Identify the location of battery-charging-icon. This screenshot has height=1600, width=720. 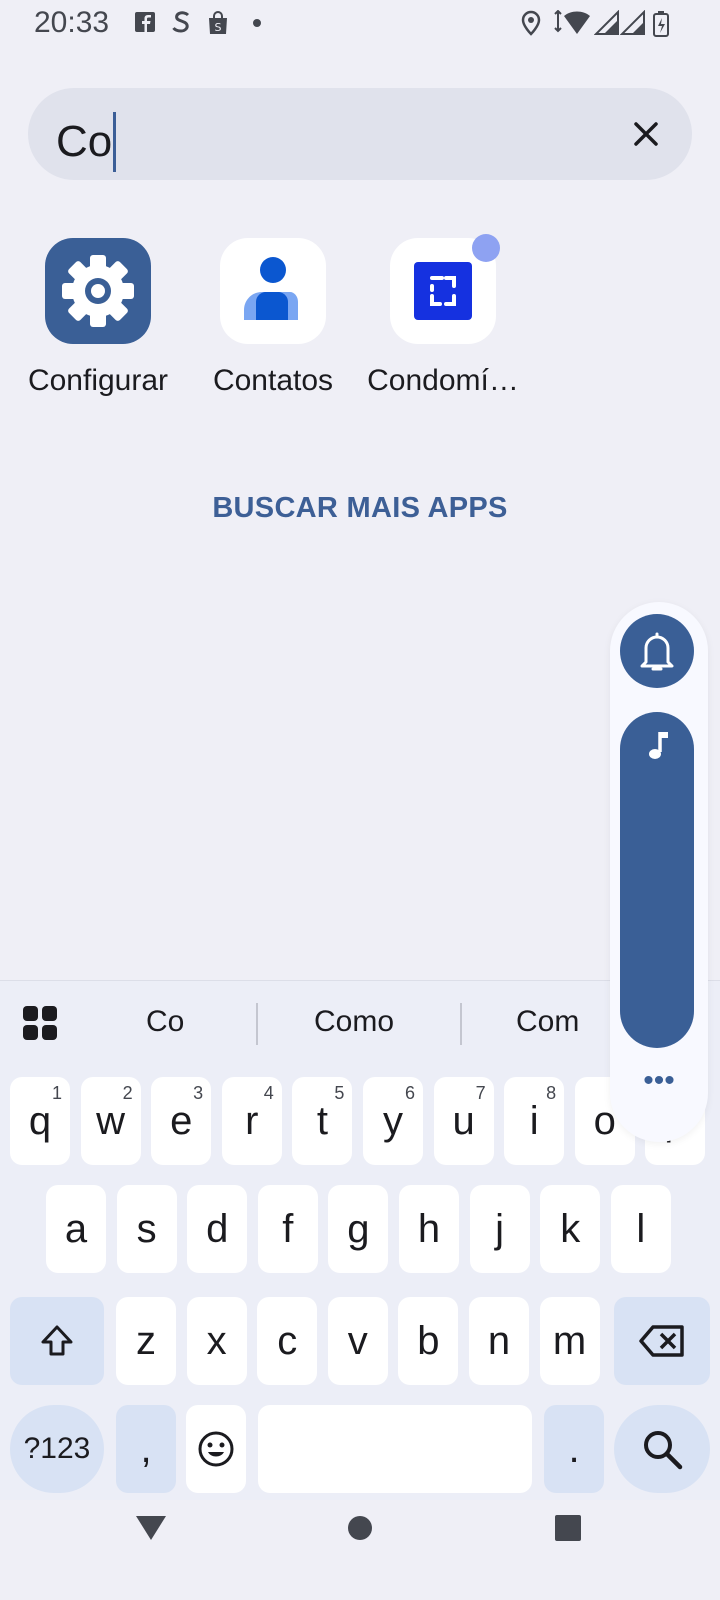
(661, 24).